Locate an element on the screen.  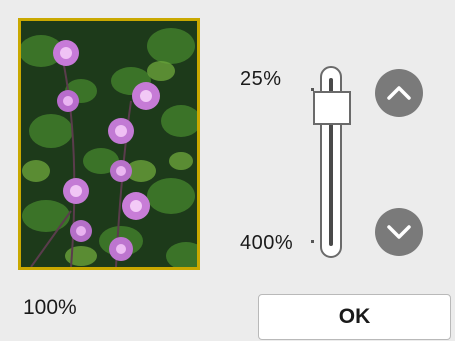
chevron-up-icon is located at coordinates (399, 93).